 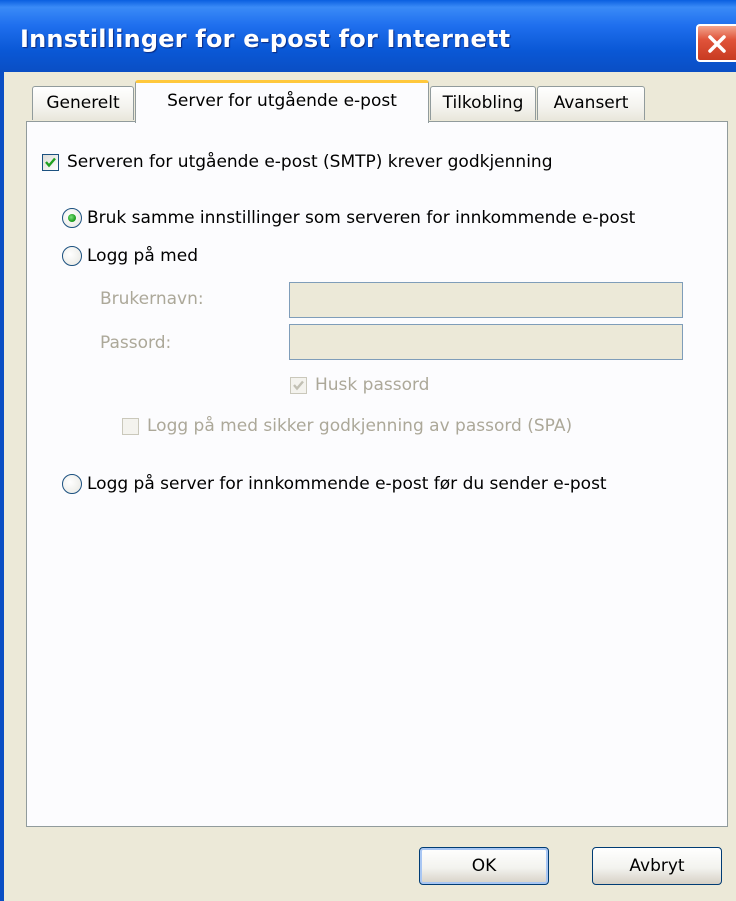 I want to click on tab-tilkobling: Tilkobling, so click(x=483, y=103).